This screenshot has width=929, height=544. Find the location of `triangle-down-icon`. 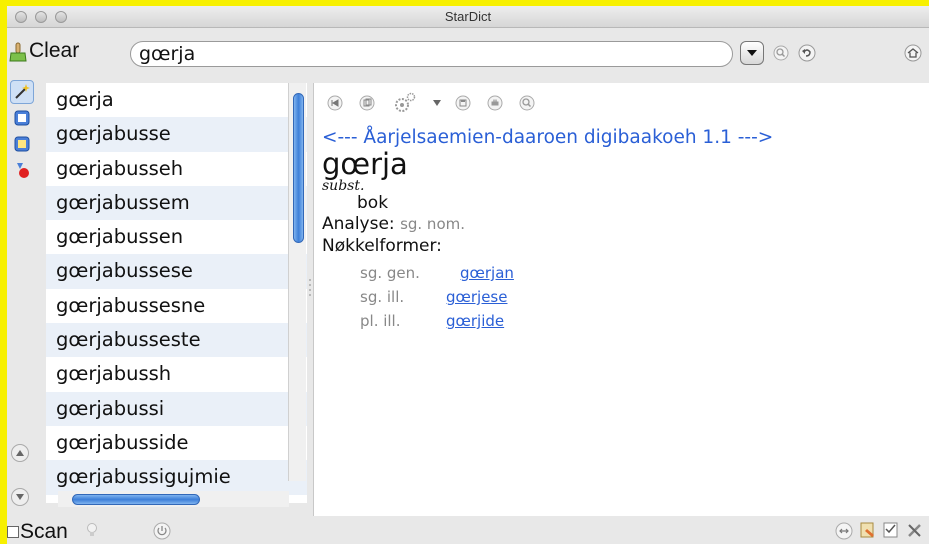

triangle-down-icon is located at coordinates (20, 497).